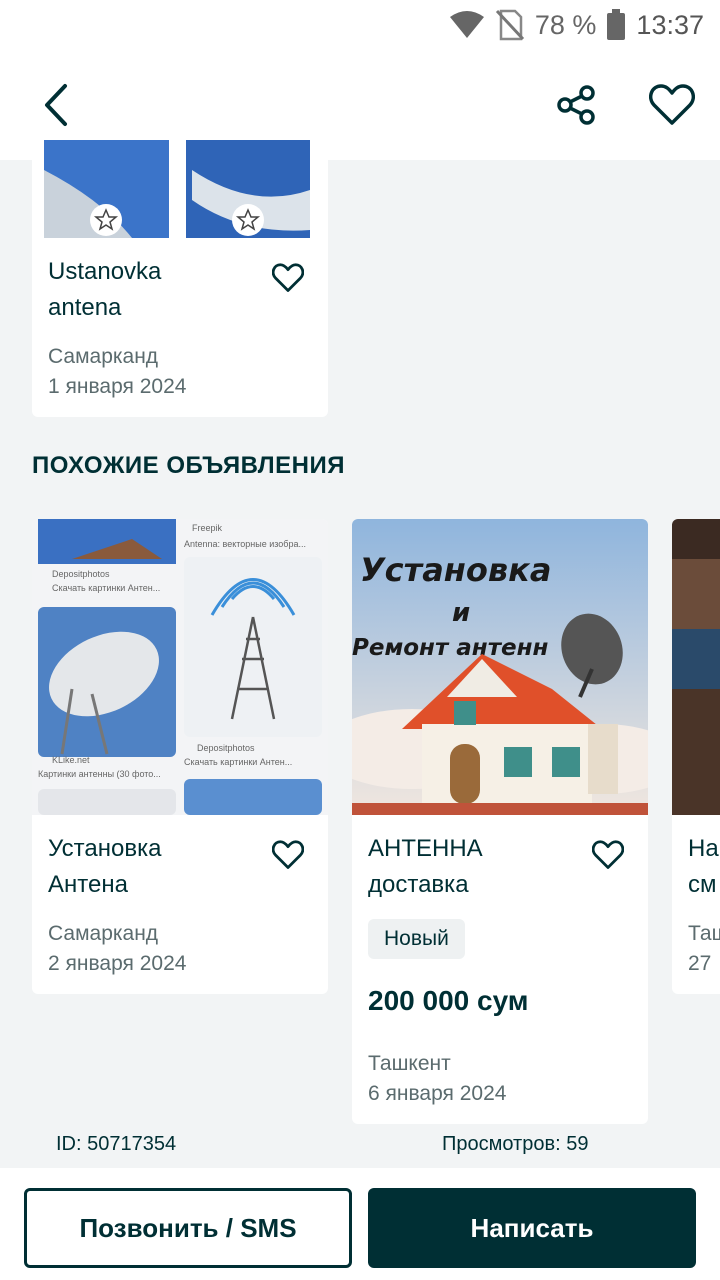  Describe the element at coordinates (703, 848) in the screenshot. I see `ad-title: На` at that location.